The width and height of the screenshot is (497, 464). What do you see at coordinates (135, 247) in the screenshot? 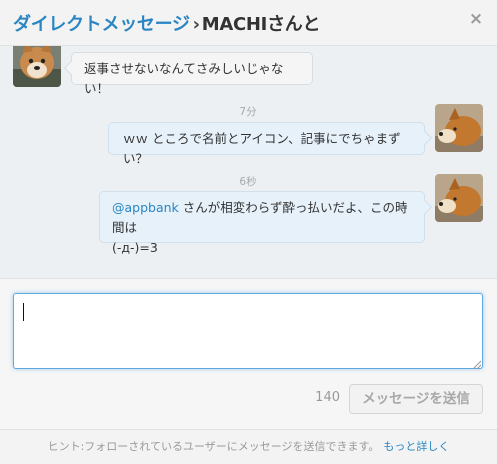
I see `message-text-part: (-д-)=3` at bounding box center [135, 247].